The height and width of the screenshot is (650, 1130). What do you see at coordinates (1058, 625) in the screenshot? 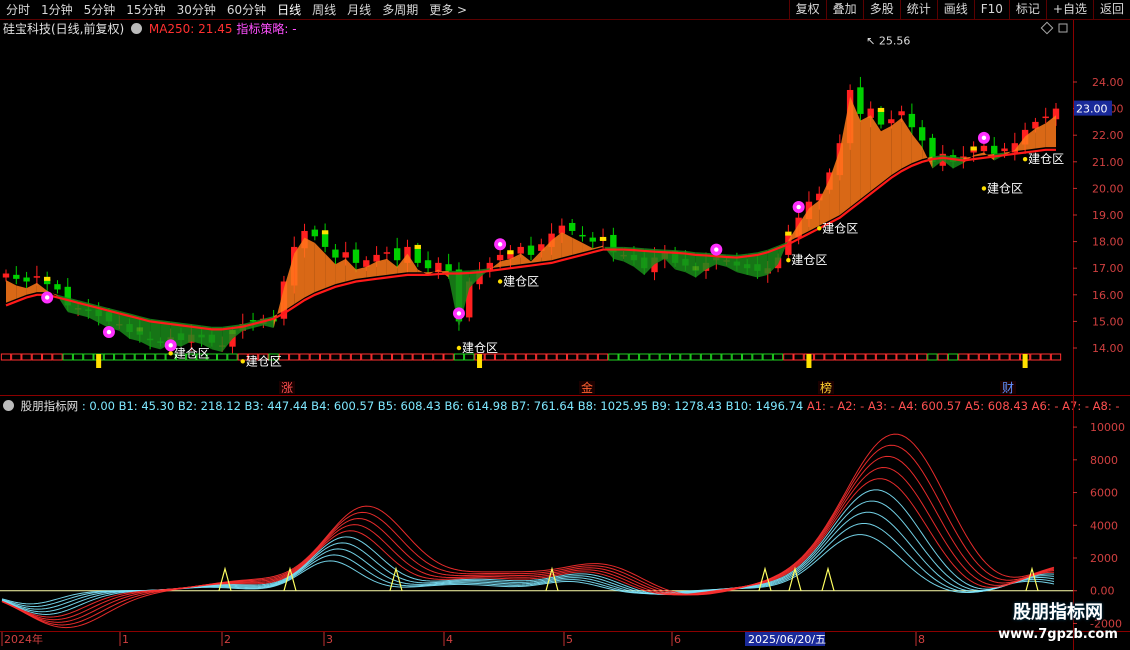
I see `watermark: 股朋指标网 www.7gpzb.com` at bounding box center [1058, 625].